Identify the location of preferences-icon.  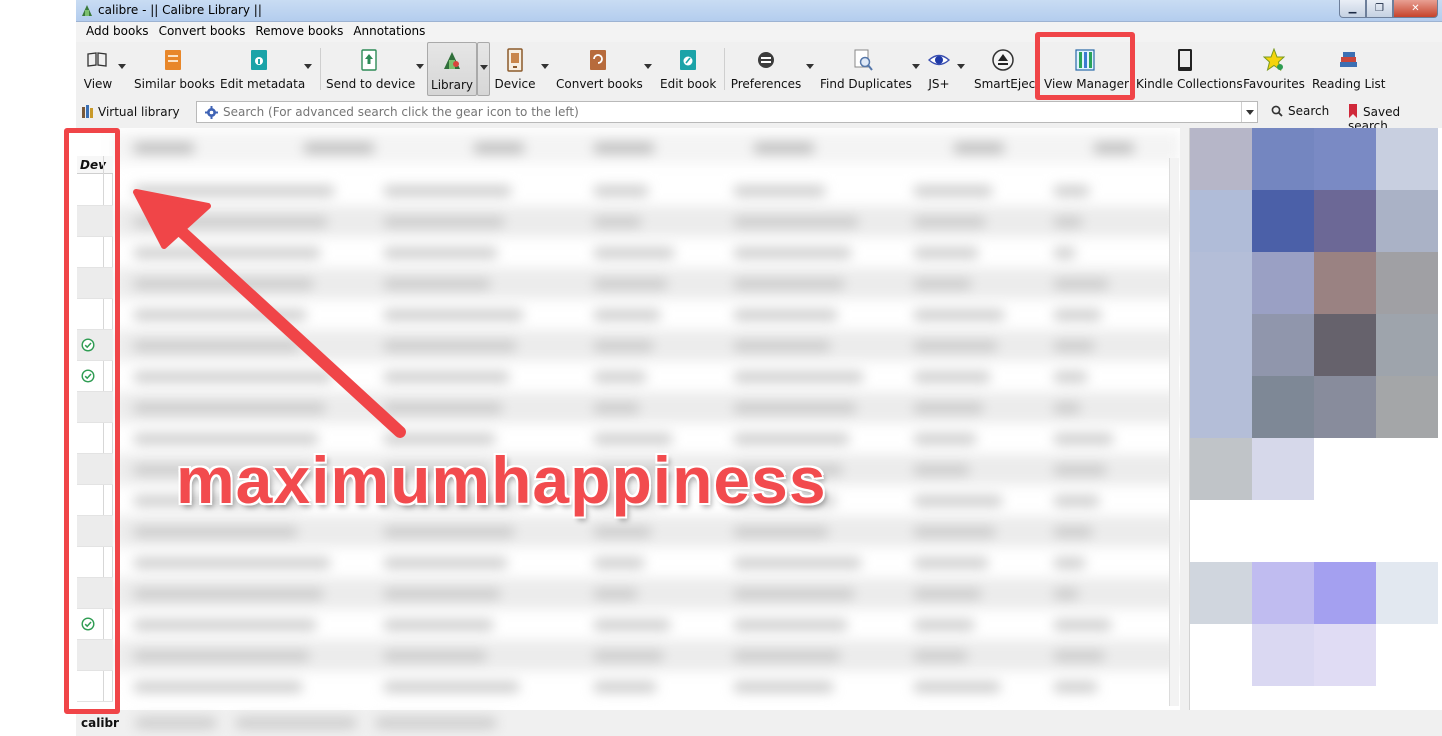
(766, 60).